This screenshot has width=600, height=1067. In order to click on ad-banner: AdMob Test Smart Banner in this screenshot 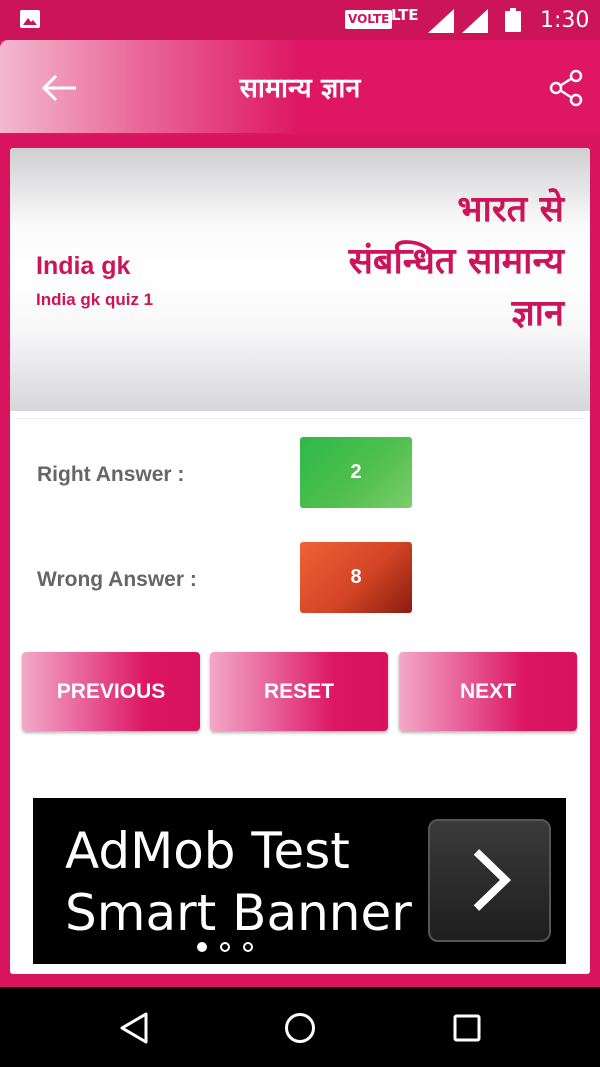, I will do `click(299, 881)`.